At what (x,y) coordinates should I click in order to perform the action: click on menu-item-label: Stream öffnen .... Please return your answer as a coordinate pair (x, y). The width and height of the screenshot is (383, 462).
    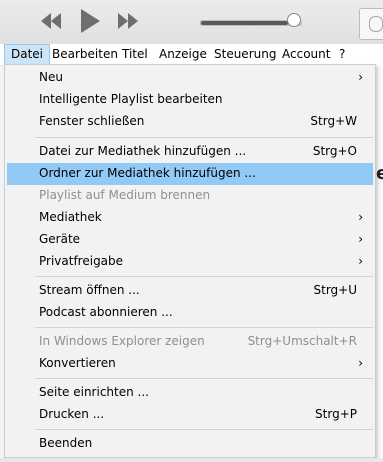
    Looking at the image, I should click on (89, 290).